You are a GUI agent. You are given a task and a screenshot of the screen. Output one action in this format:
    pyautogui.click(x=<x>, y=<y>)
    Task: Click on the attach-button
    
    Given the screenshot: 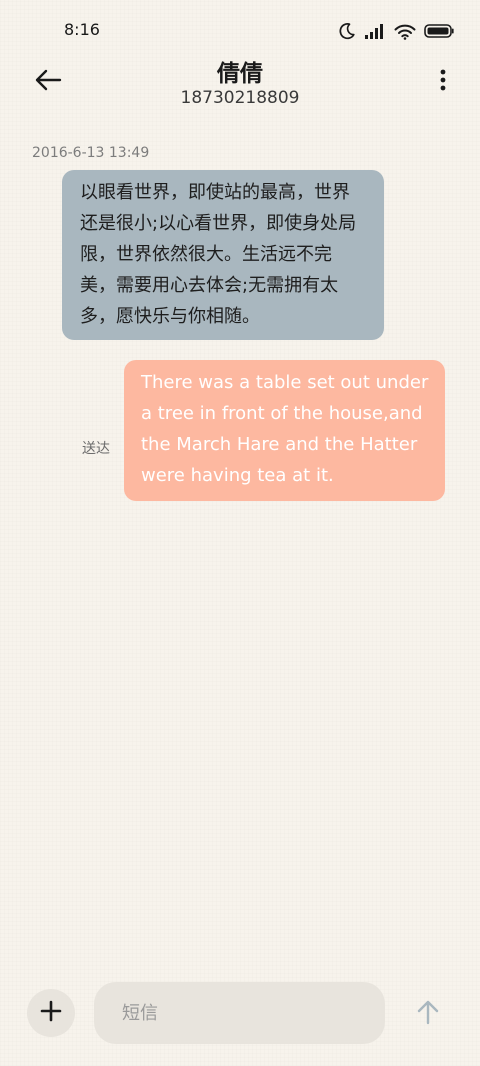 What is the action you would take?
    pyautogui.click(x=51, y=1013)
    